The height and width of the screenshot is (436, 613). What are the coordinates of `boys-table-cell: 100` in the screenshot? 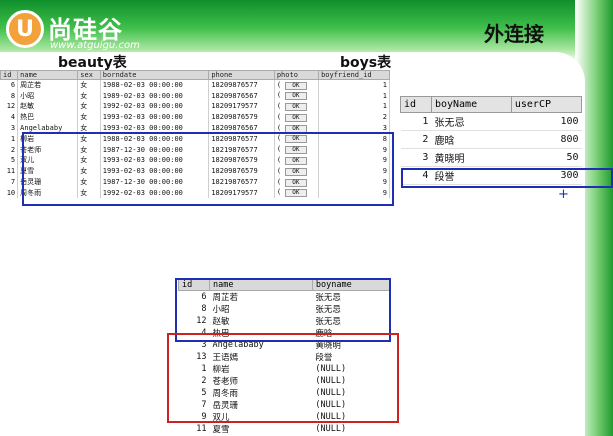 It's located at (546, 121).